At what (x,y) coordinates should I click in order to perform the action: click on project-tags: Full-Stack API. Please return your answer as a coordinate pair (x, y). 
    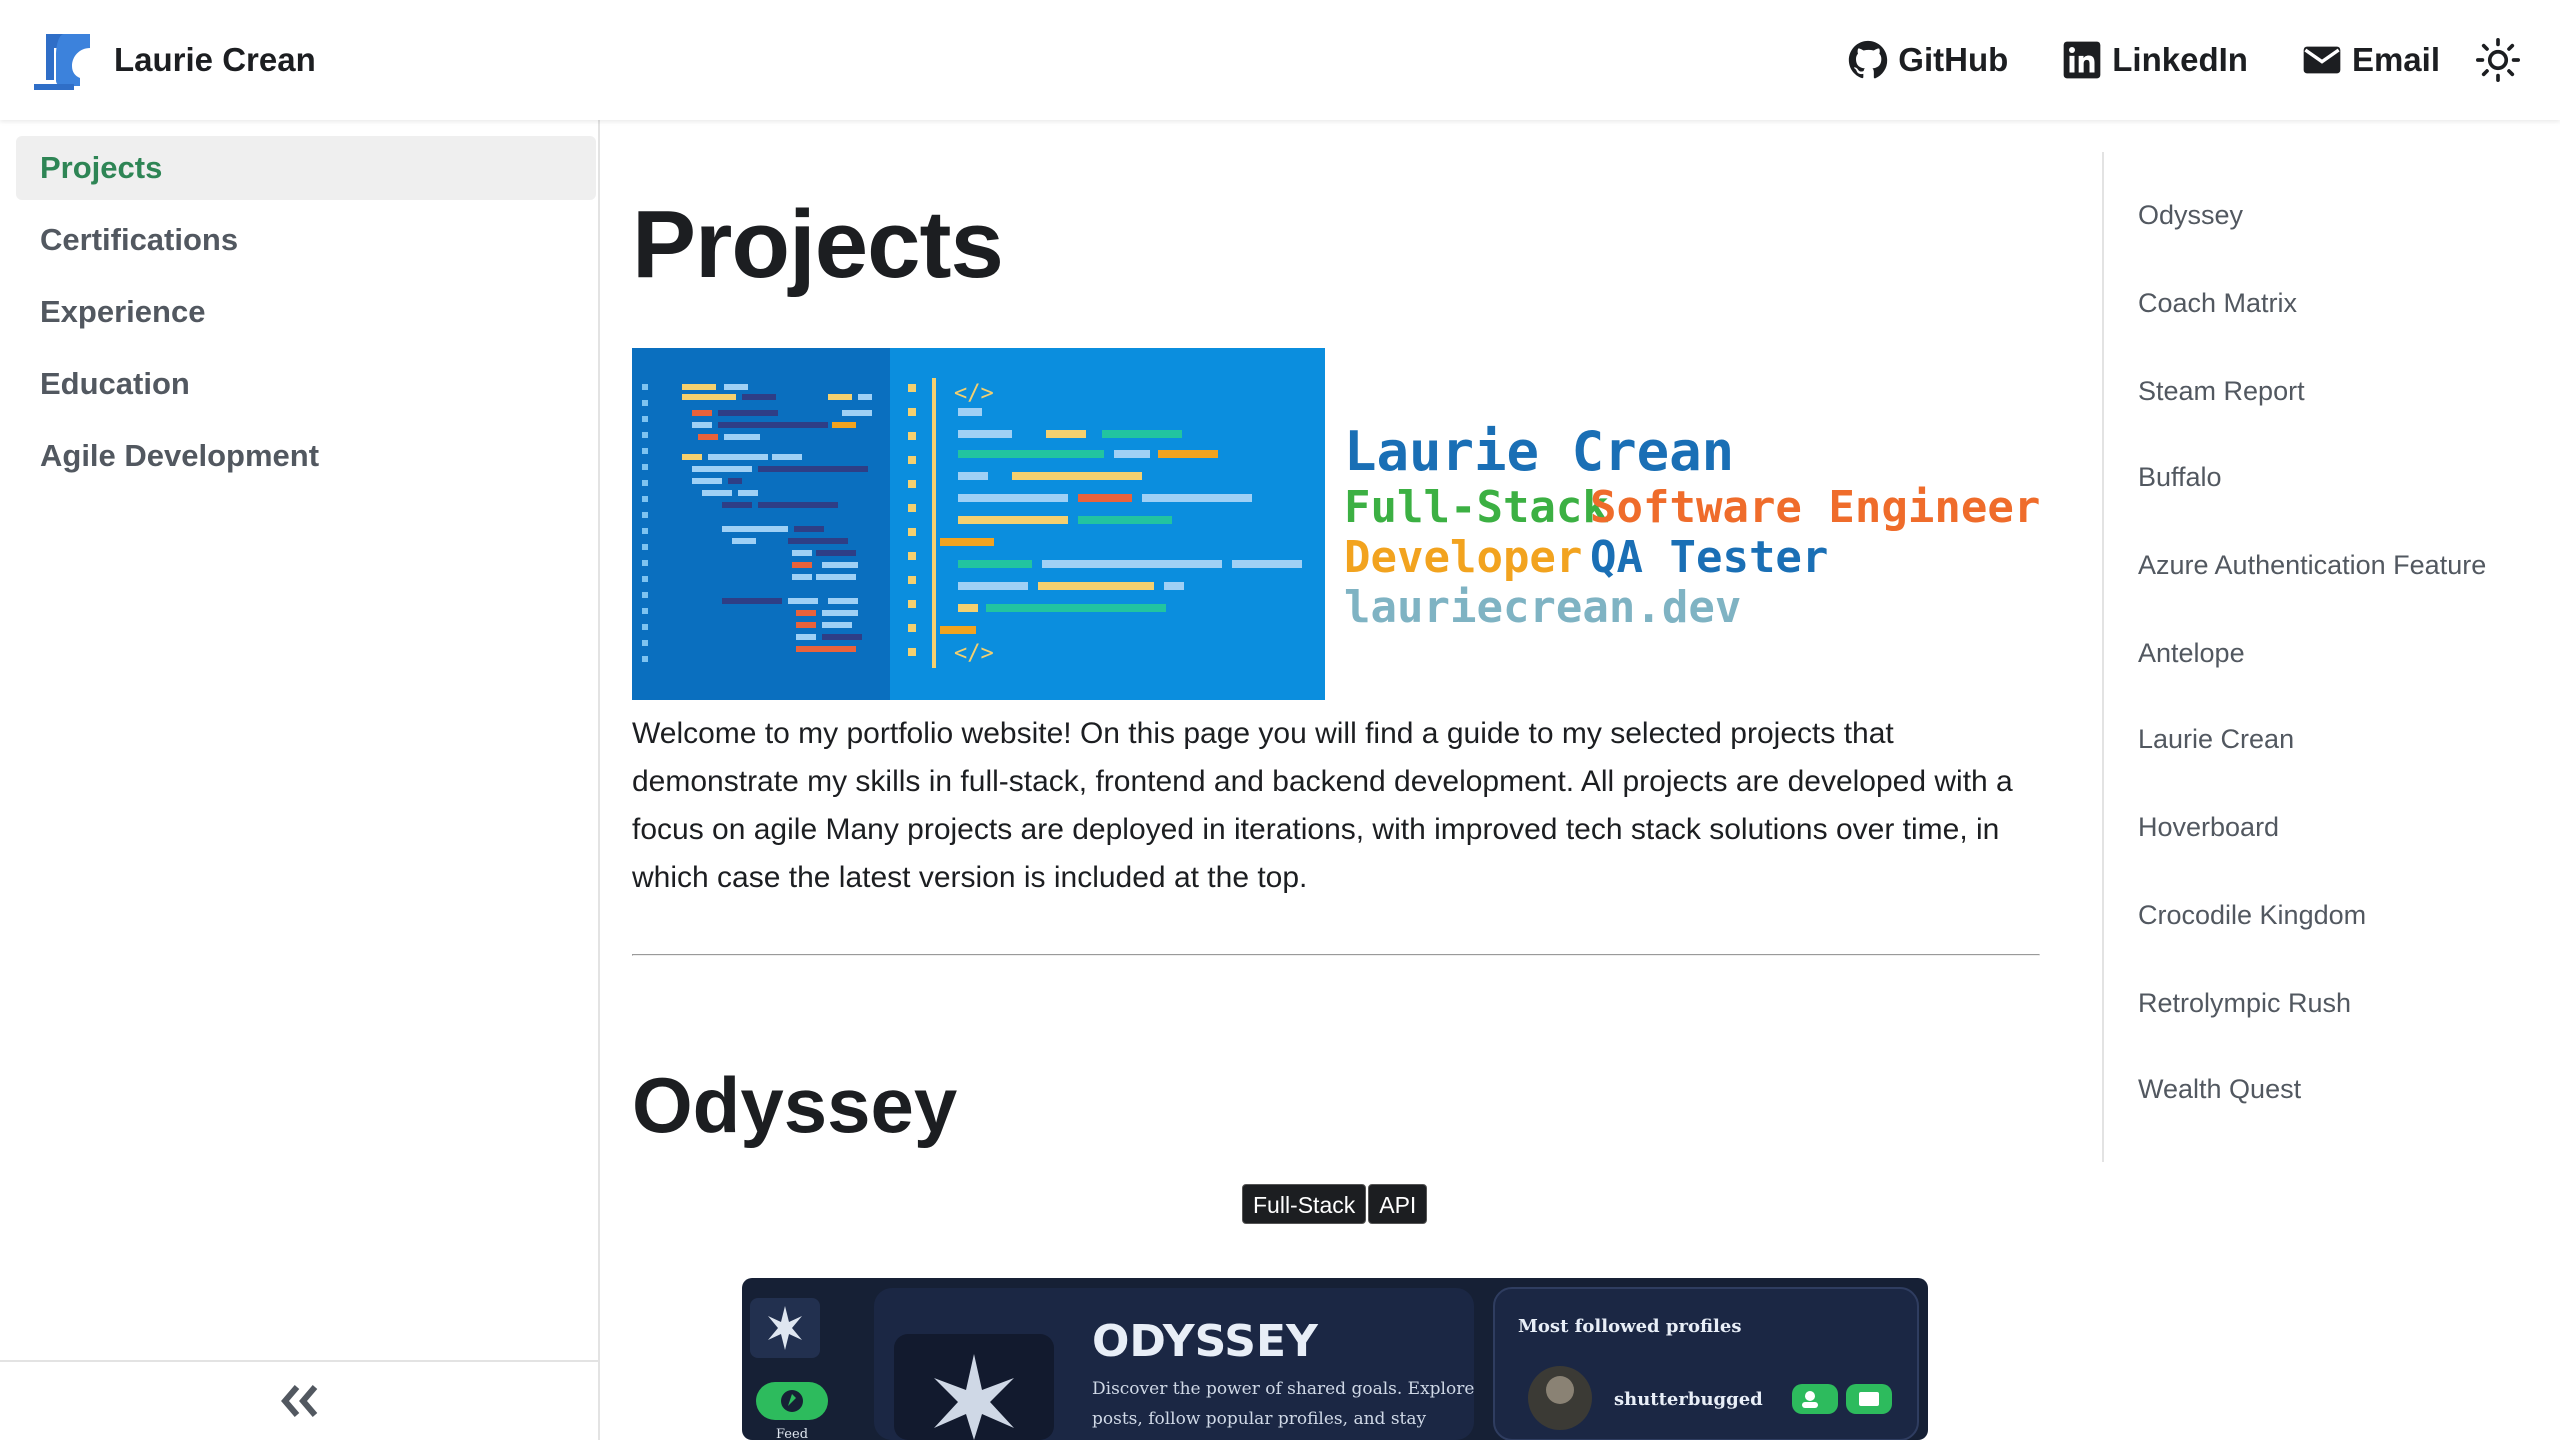
    Looking at the image, I should click on (1335, 1204).